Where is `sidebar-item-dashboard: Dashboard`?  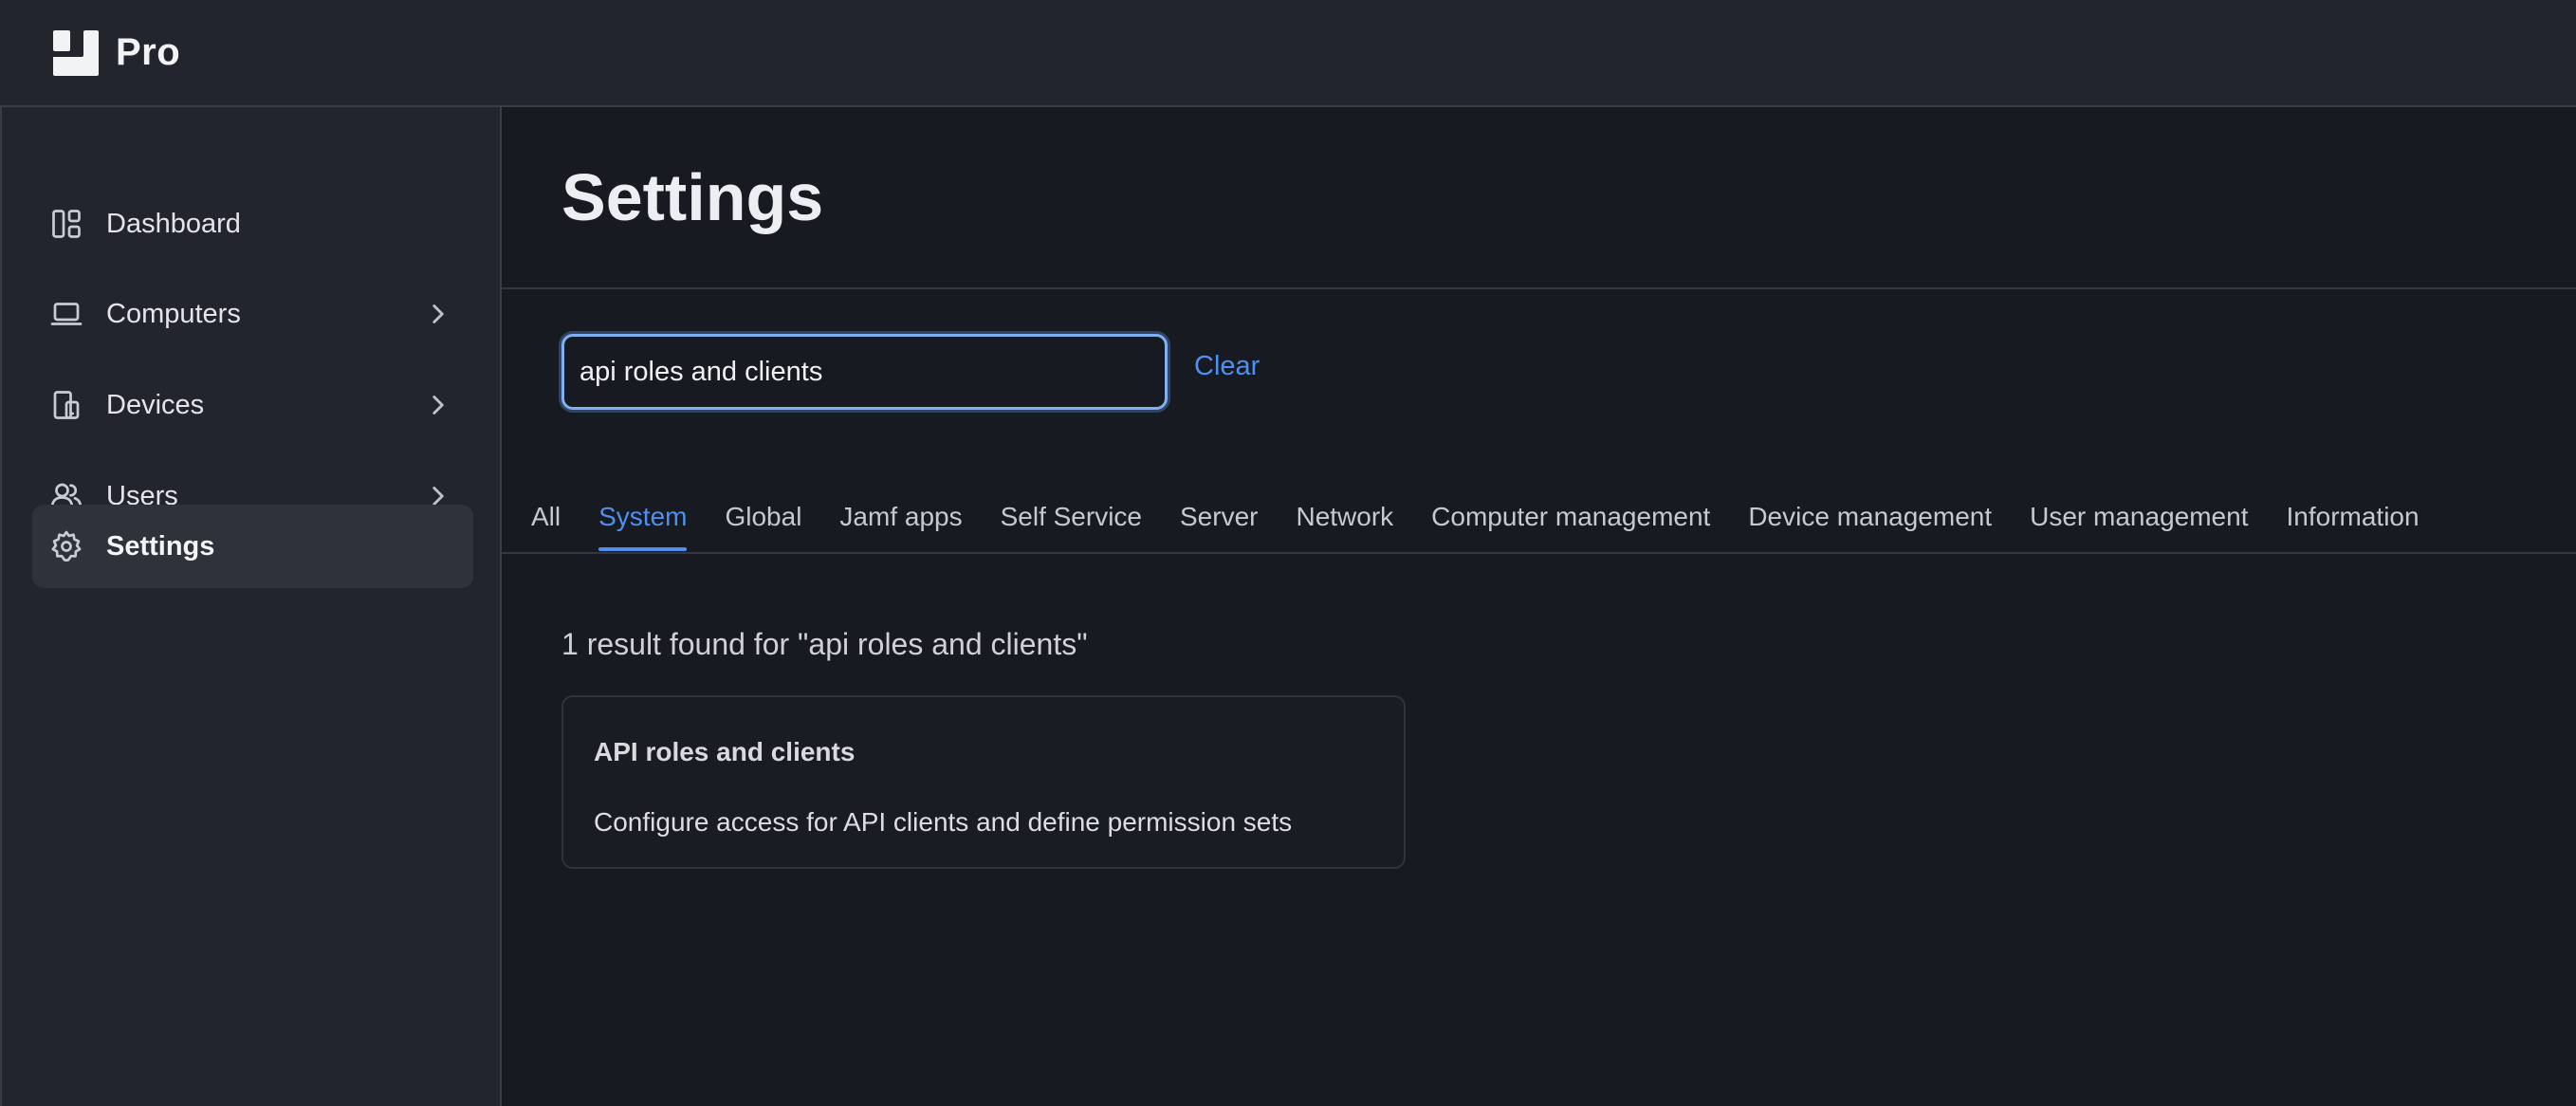
sidebar-item-dashboard: Dashboard is located at coordinates (252, 224).